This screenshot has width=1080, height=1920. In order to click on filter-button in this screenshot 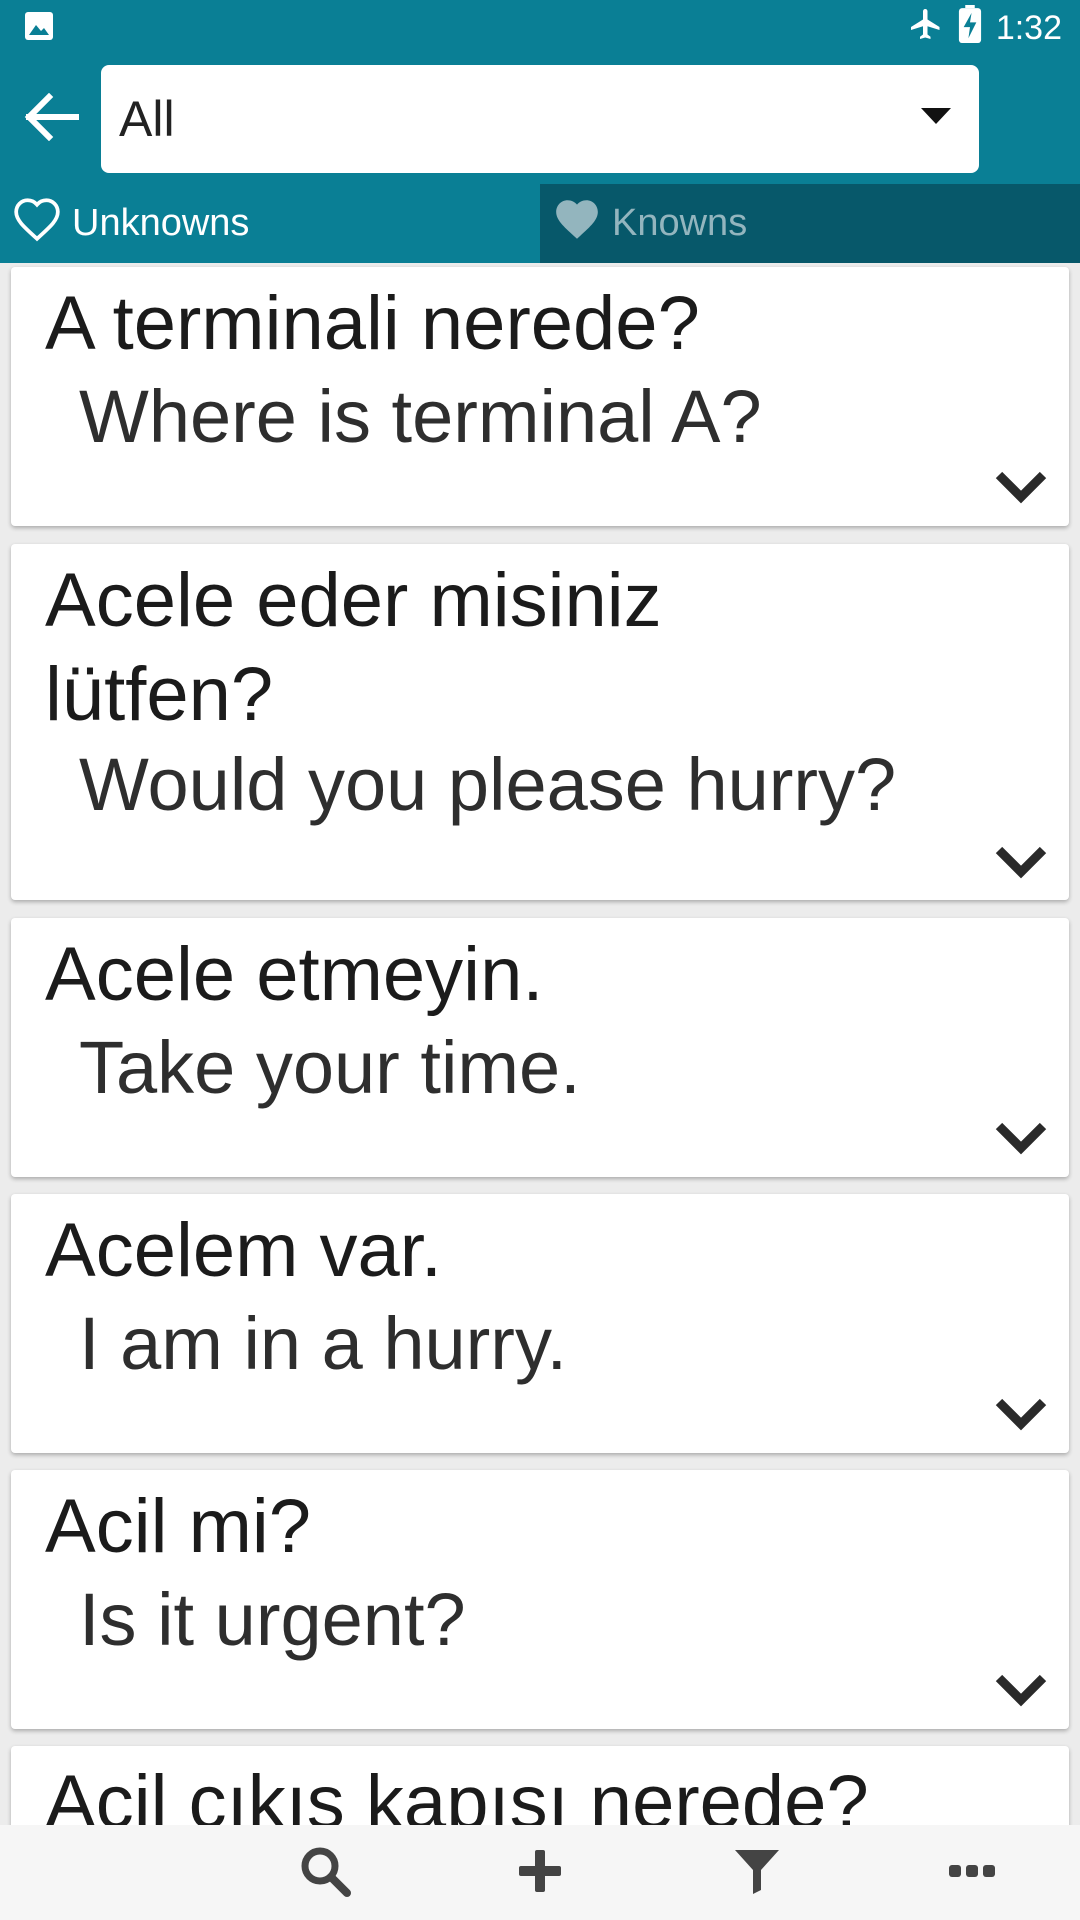, I will do `click(757, 1873)`.